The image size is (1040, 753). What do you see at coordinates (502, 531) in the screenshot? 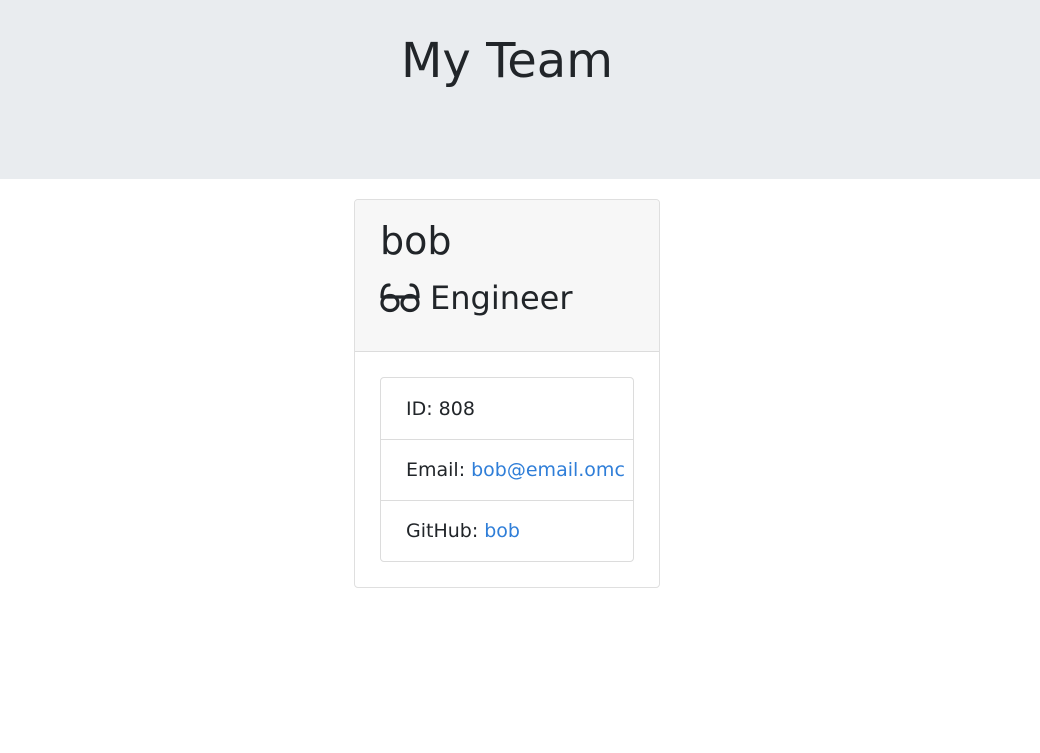
I see `github-link: bob` at bounding box center [502, 531].